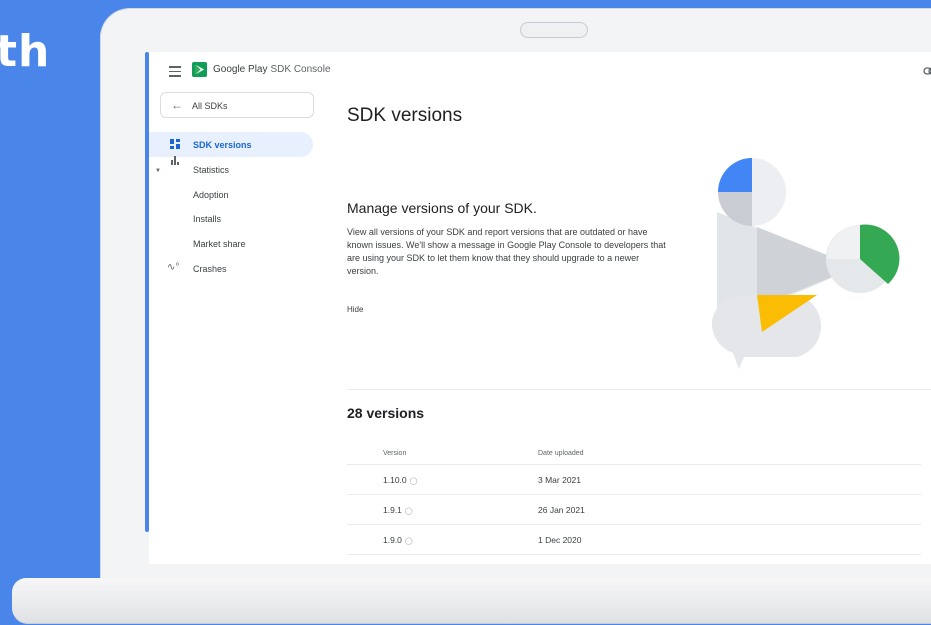  Describe the element at coordinates (392, 510) in the screenshot. I see `version-value: 1.9.1` at that location.